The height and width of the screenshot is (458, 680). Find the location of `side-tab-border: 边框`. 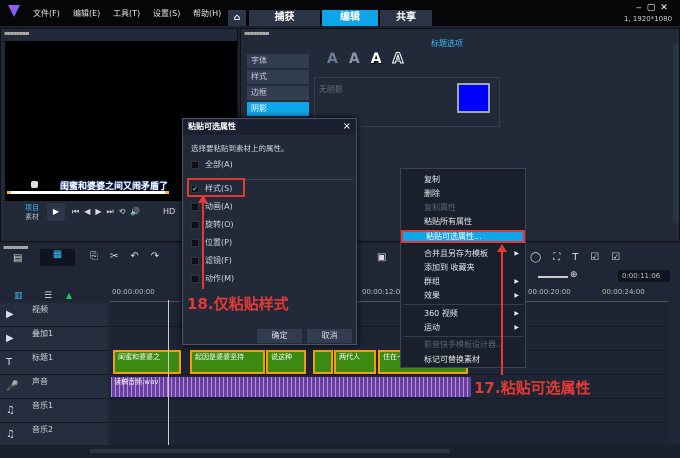

side-tab-border: 边框 is located at coordinates (278, 93).